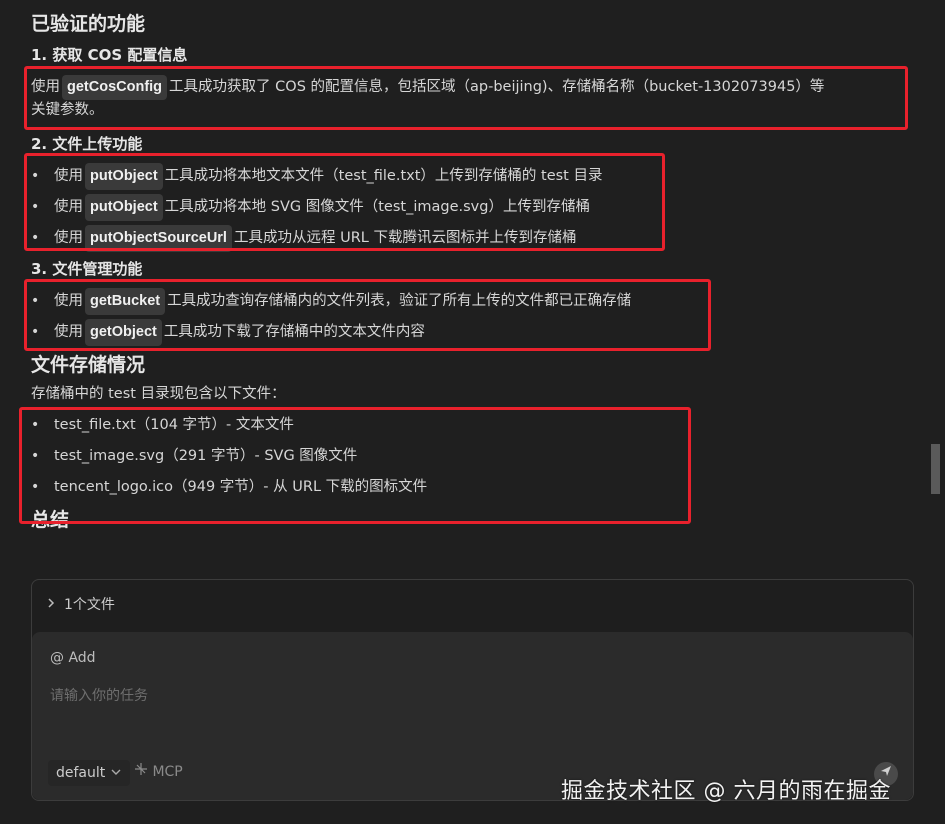  I want to click on section-heading-file-management: 3. 文件管理功能, so click(87, 269).